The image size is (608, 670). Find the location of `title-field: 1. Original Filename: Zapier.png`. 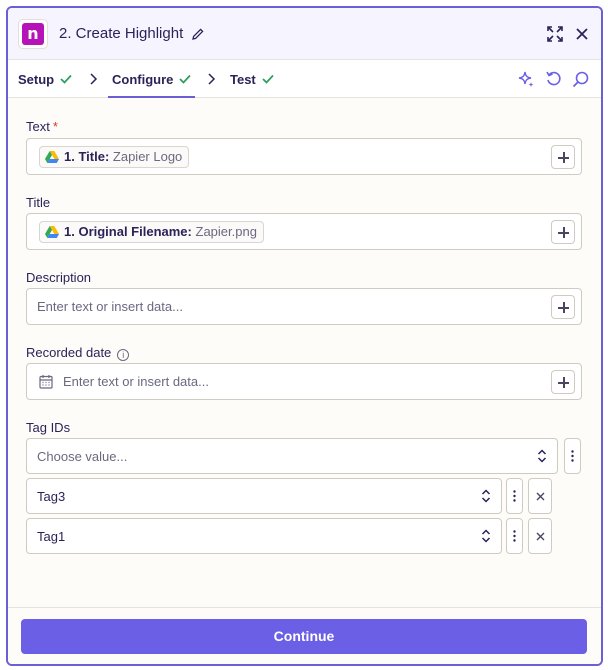

title-field: 1. Original Filename: Zapier.png is located at coordinates (304, 231).